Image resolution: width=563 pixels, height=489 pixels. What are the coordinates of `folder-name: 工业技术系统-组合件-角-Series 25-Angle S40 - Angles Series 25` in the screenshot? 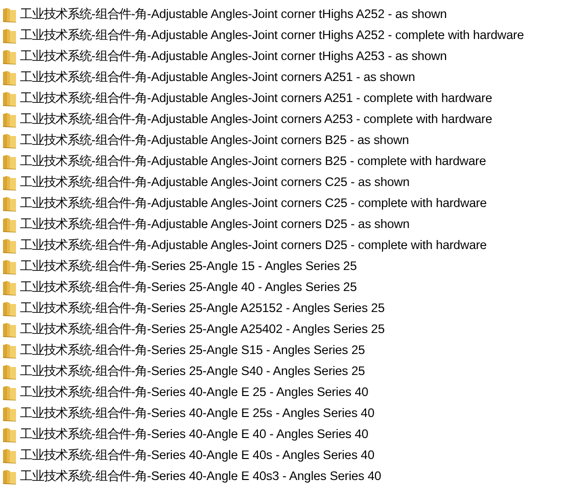 It's located at (192, 371).